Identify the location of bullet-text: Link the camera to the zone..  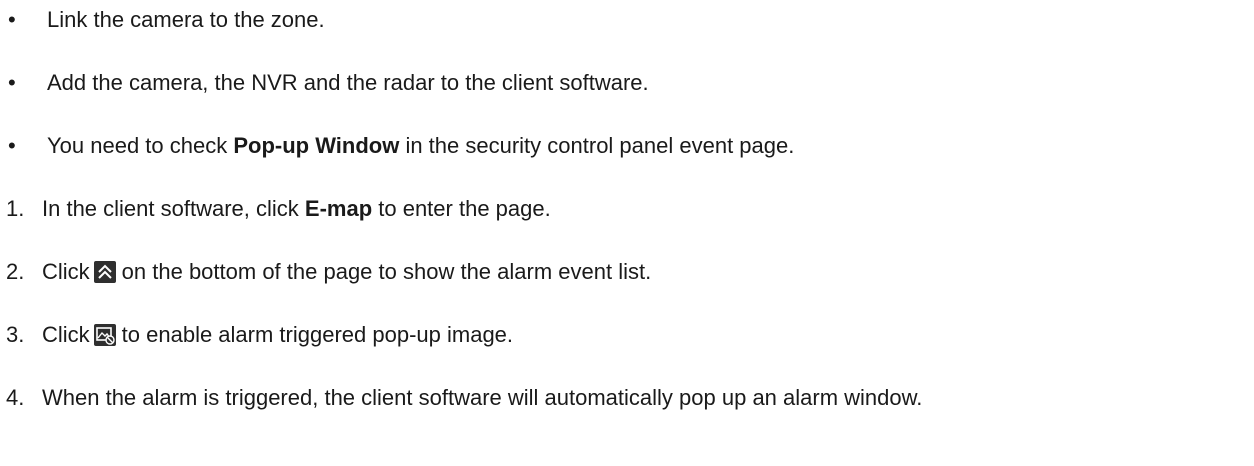
(186, 19).